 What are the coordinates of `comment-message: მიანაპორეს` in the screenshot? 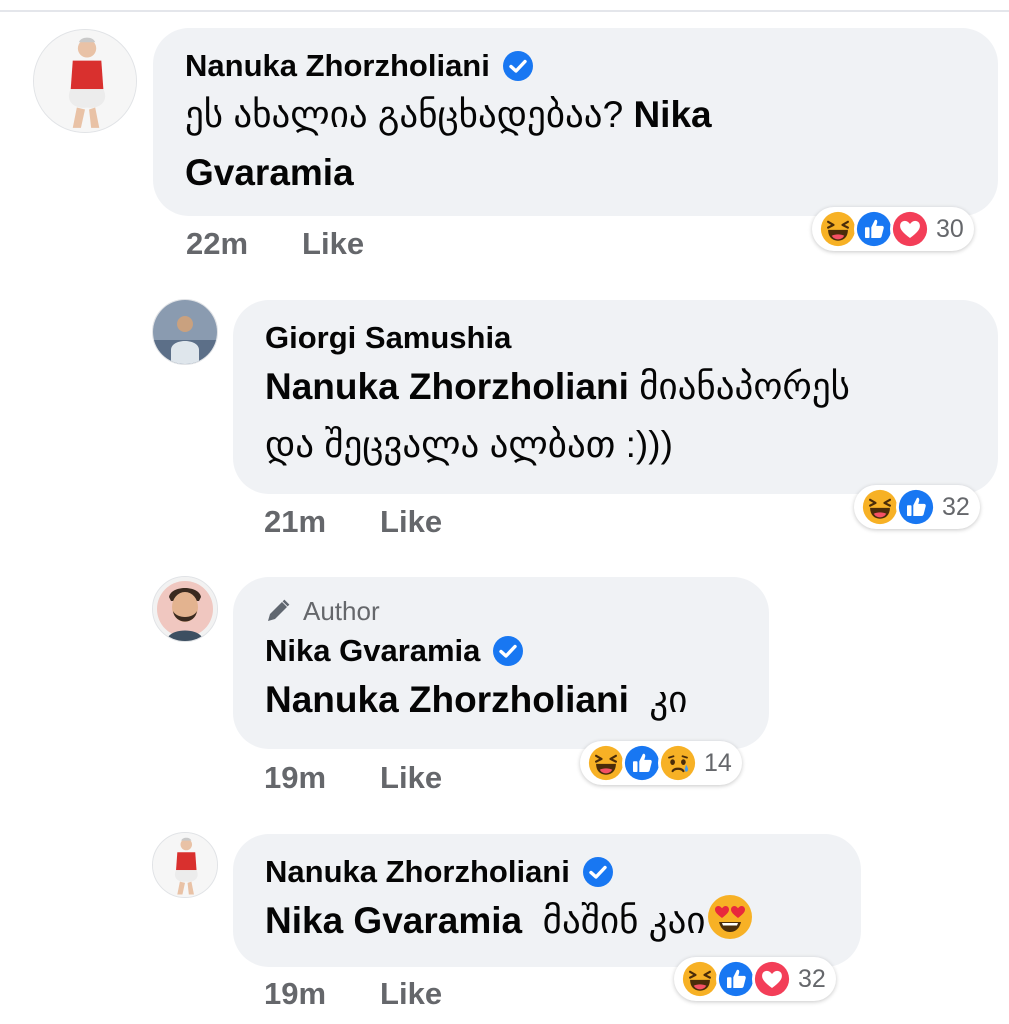 It's located at (744, 386).